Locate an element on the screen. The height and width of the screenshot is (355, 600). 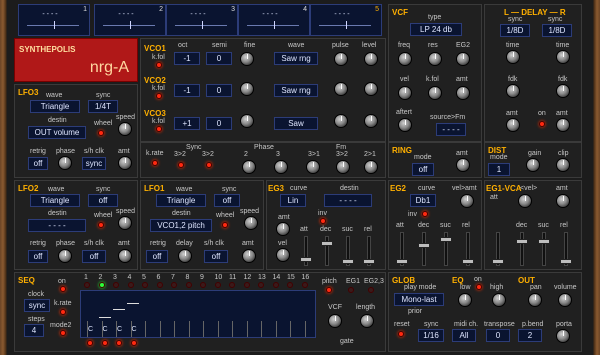
out-volume-knob is located at coordinates (565, 300).